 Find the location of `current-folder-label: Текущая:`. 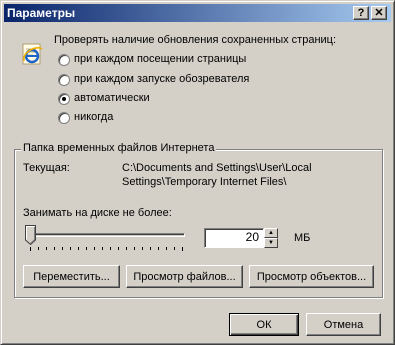

current-folder-label: Текущая: is located at coordinates (46, 168).